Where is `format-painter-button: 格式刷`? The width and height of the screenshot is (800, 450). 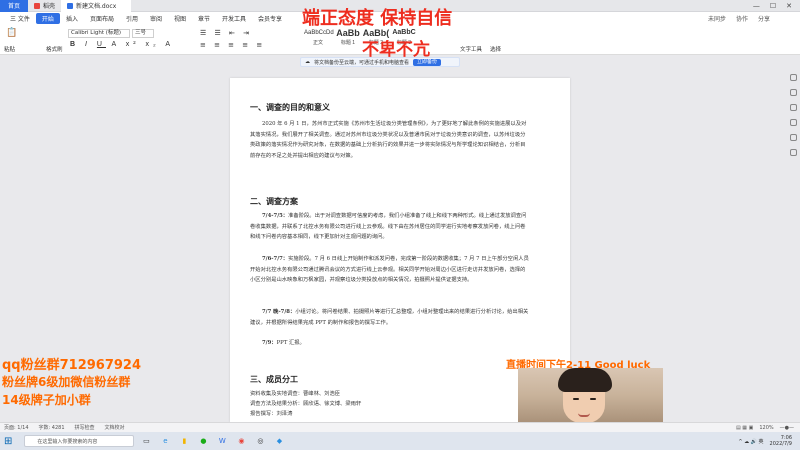
format-painter-button: 格式刷 is located at coordinates (54, 49).